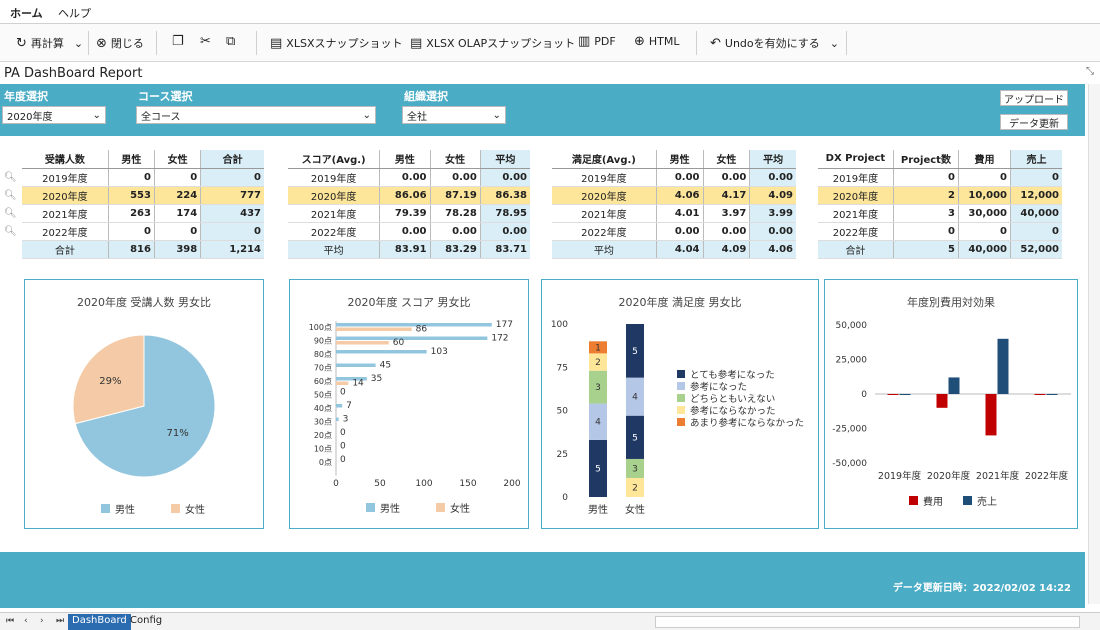 This screenshot has width=1100, height=630. I want to click on legend-label: あまり参考にならなかった, so click(747, 423).